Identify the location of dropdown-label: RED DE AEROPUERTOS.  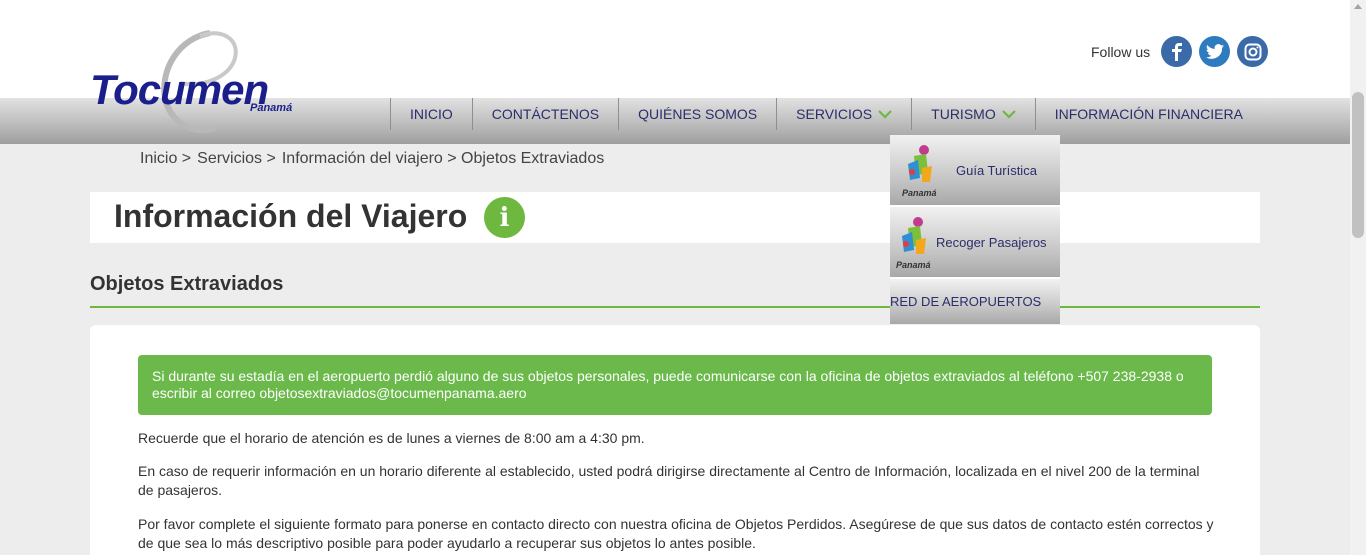
(966, 301).